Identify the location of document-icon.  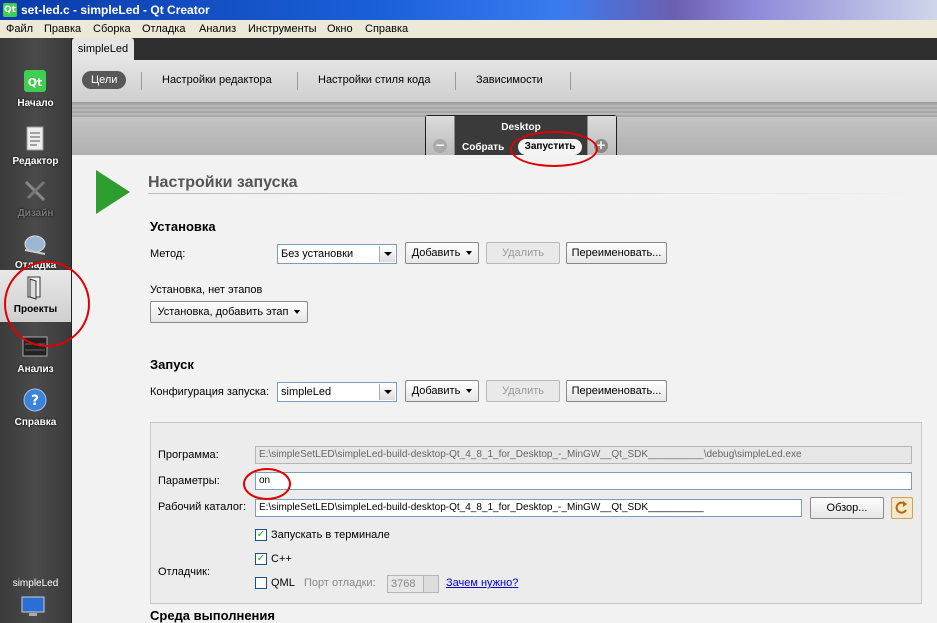
(35, 139).